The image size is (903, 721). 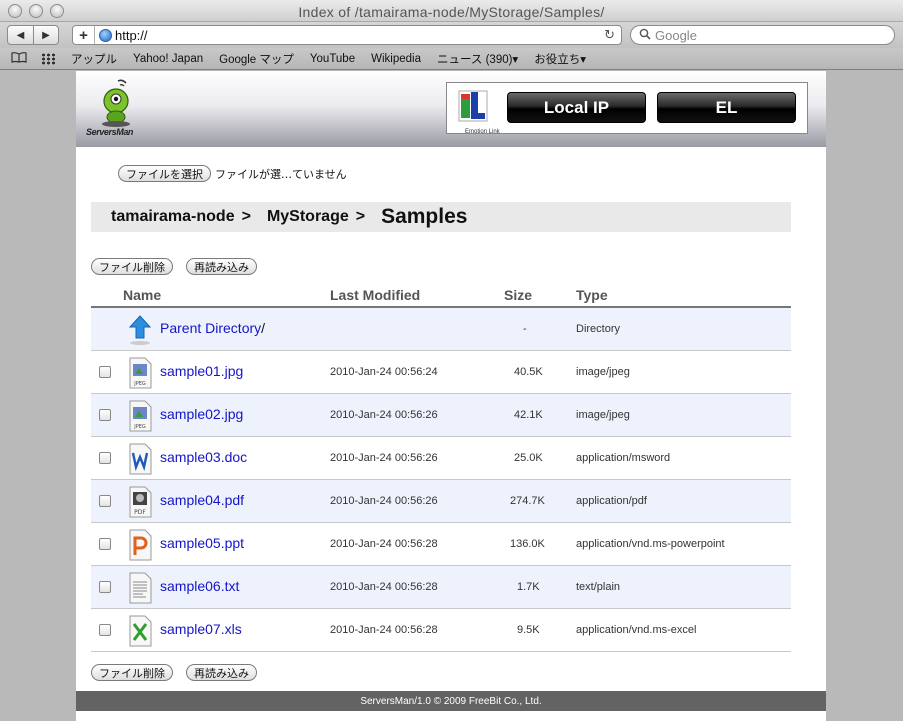 What do you see at coordinates (451, 701) in the screenshot?
I see `page-footer: ServersMan/1.0 © 2009 FreeBit Co., Ltd.` at bounding box center [451, 701].